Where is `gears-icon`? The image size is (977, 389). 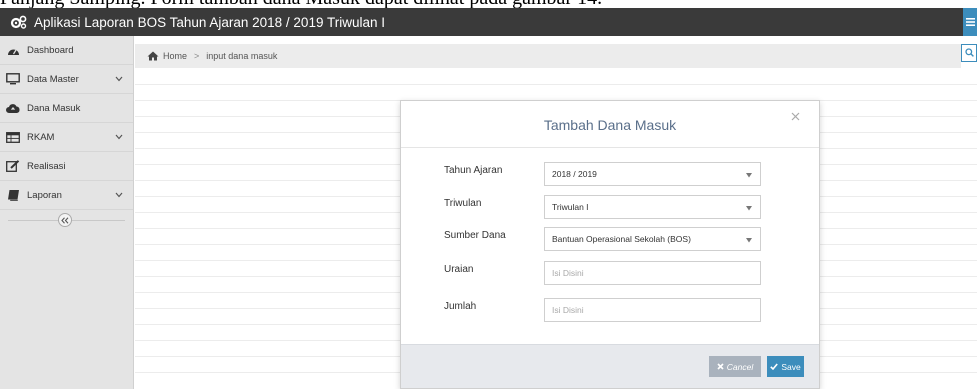 gears-icon is located at coordinates (19, 22).